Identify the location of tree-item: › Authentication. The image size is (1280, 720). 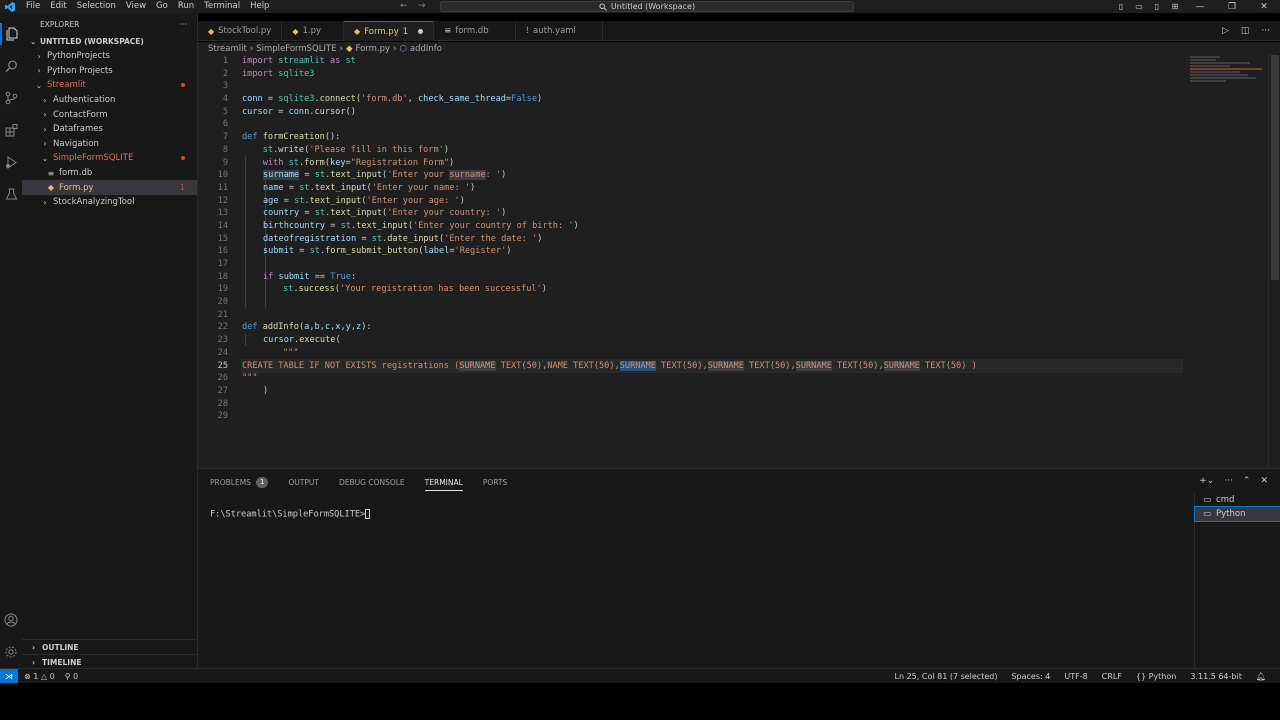
(109, 100).